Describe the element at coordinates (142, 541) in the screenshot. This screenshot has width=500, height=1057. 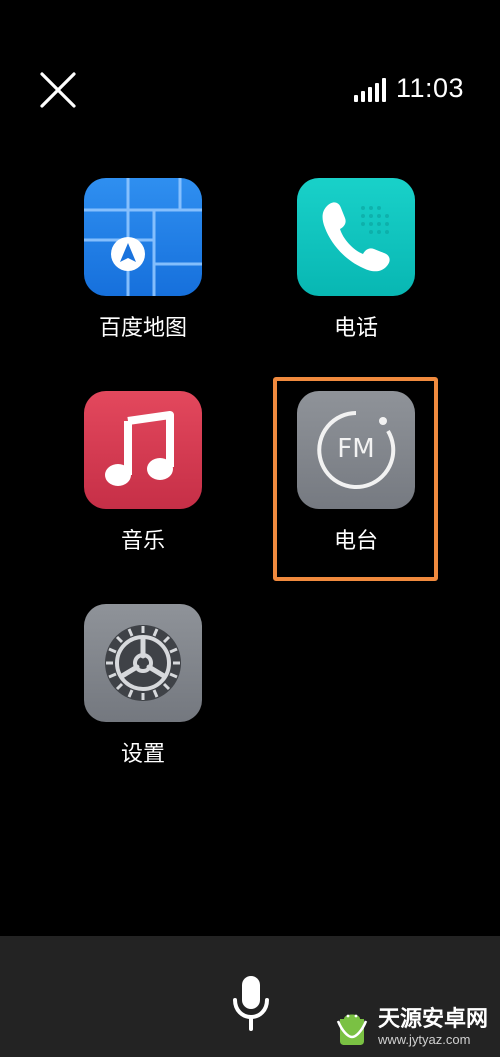
I see `app-label-music: 音乐` at that location.